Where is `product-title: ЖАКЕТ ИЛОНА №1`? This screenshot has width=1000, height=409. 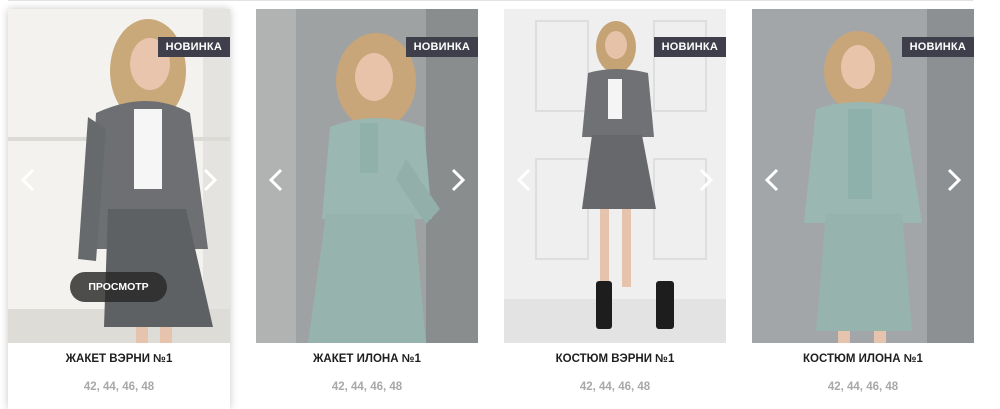 product-title: ЖАКЕТ ИЛОНА №1 is located at coordinates (367, 359).